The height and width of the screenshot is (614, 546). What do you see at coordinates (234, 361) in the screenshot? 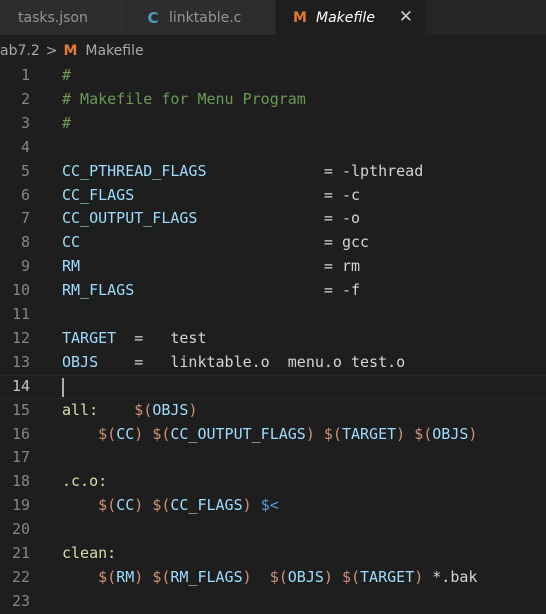
I see `code-text: OBJS = linktable.o menu.o test.o` at bounding box center [234, 361].